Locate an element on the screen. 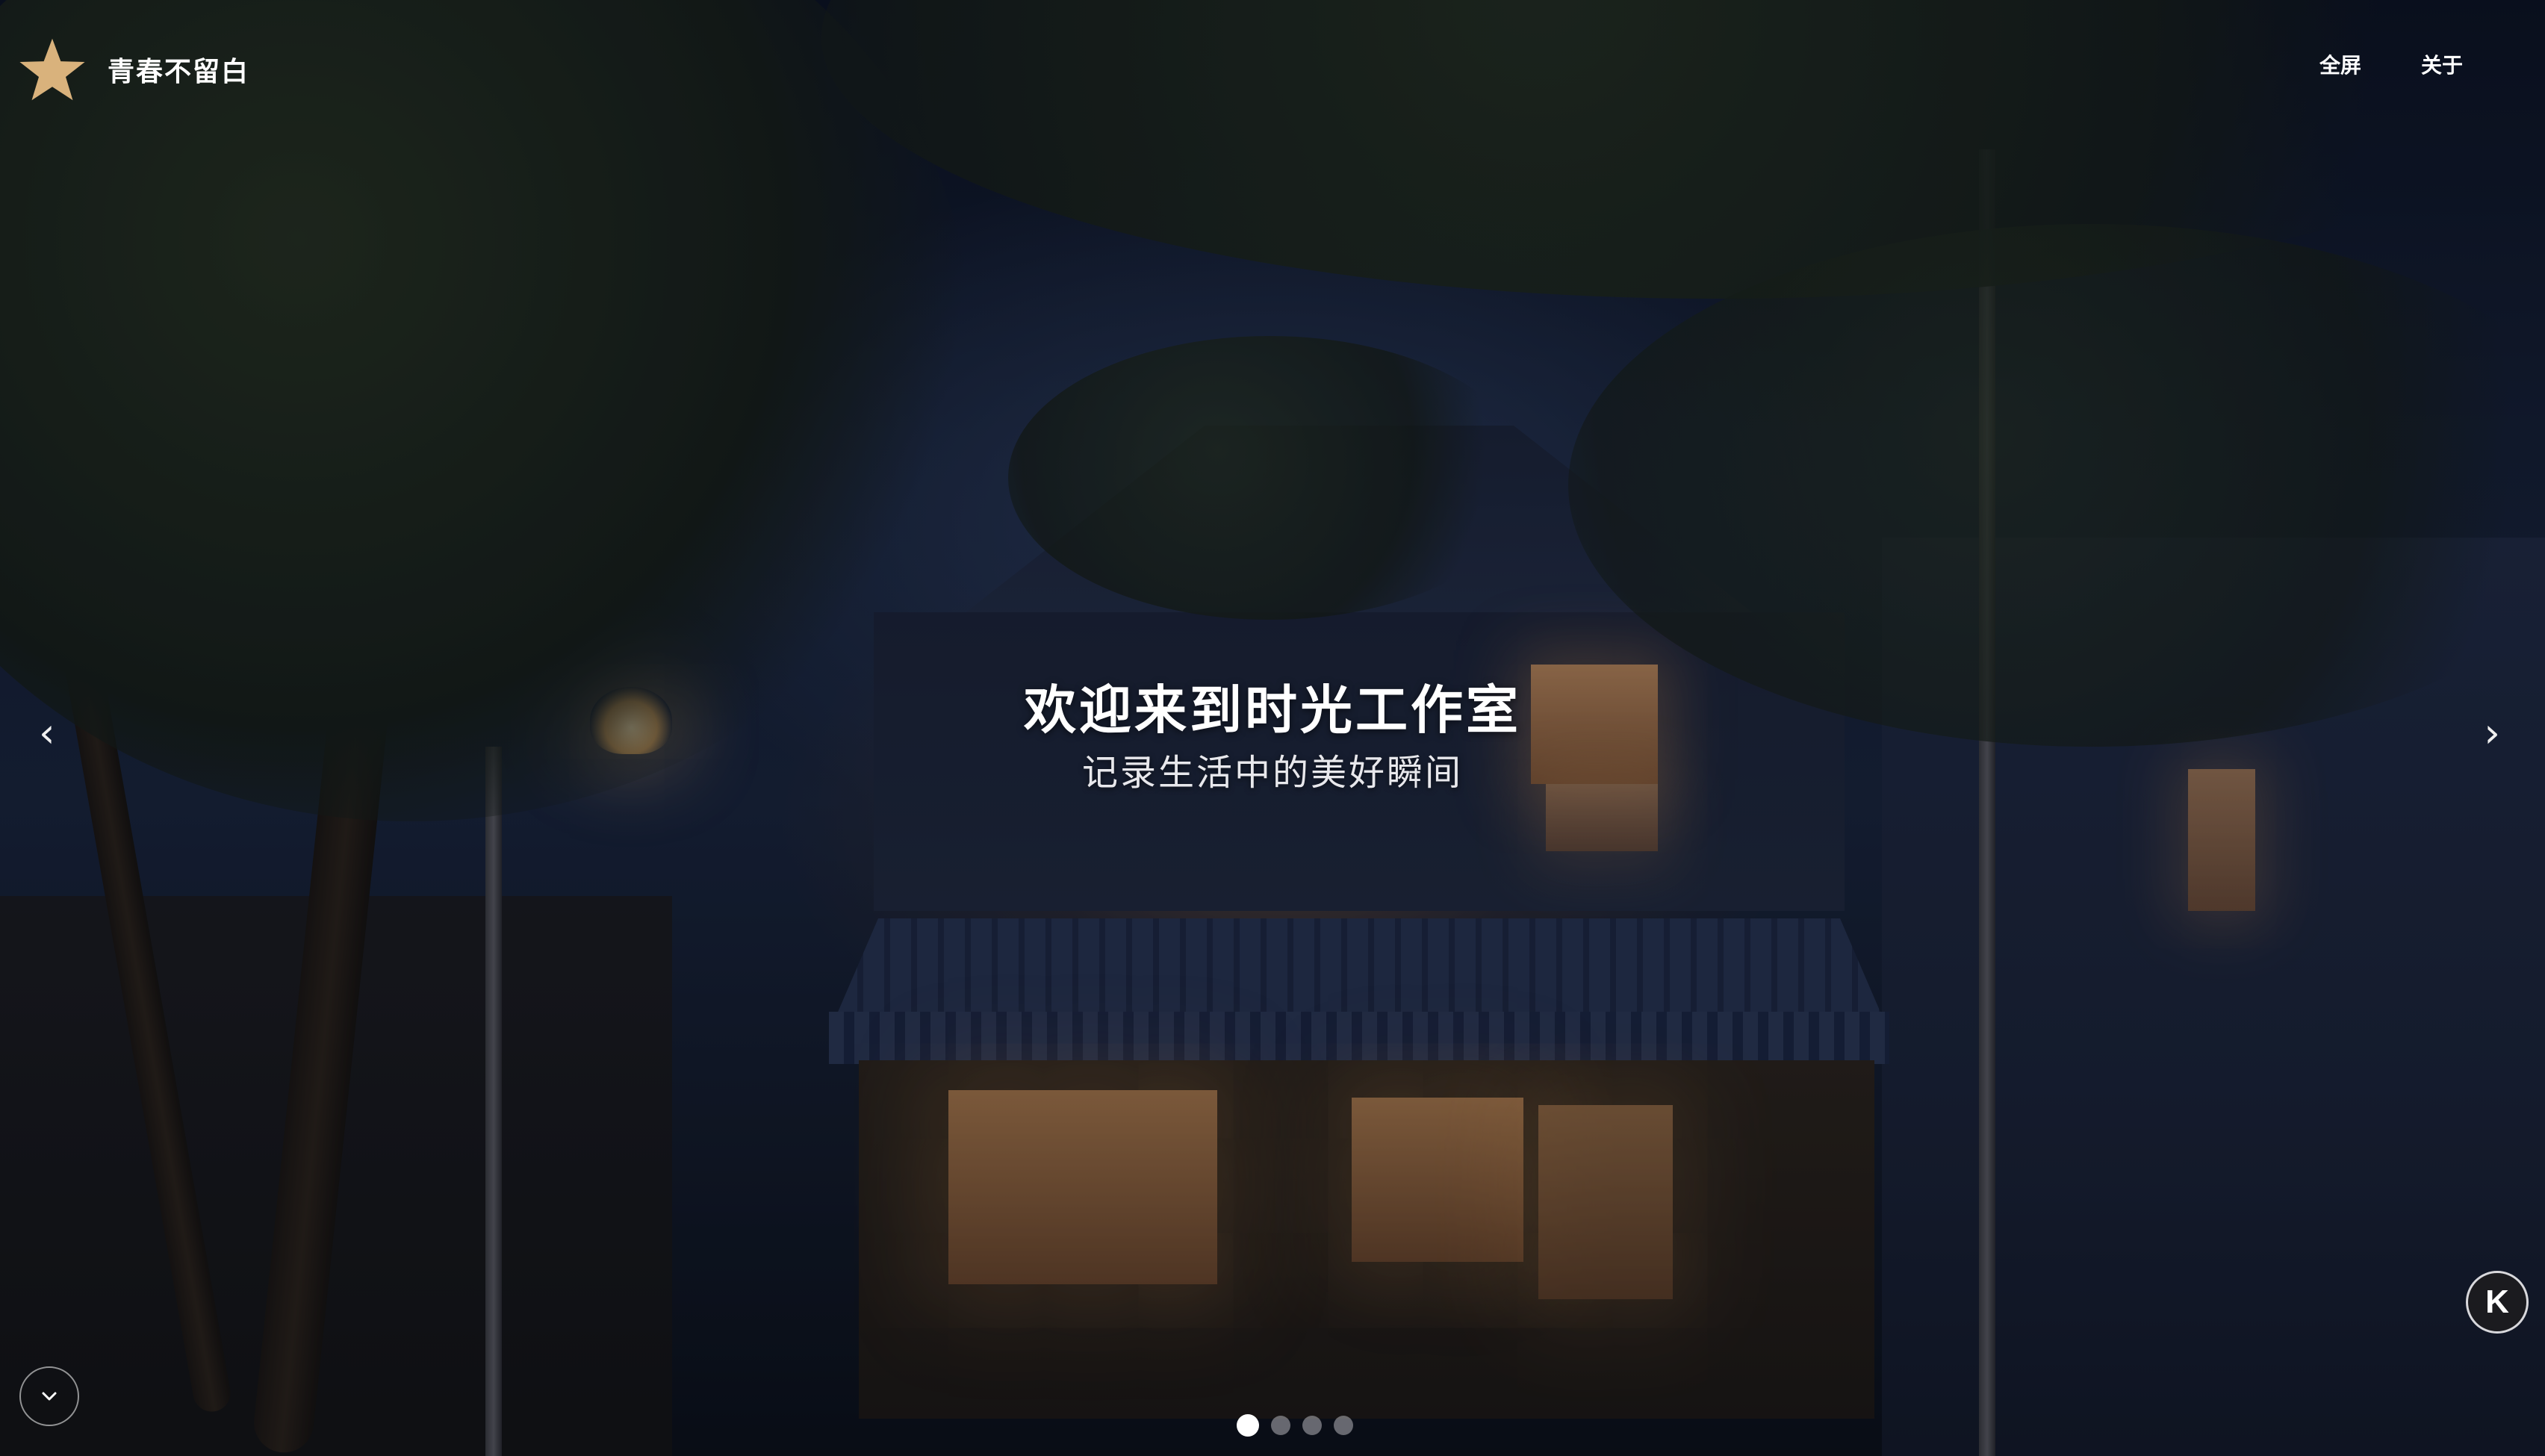 Image resolution: width=2545 pixels, height=1456 pixels. chevron-down-icon is located at coordinates (49, 1396).